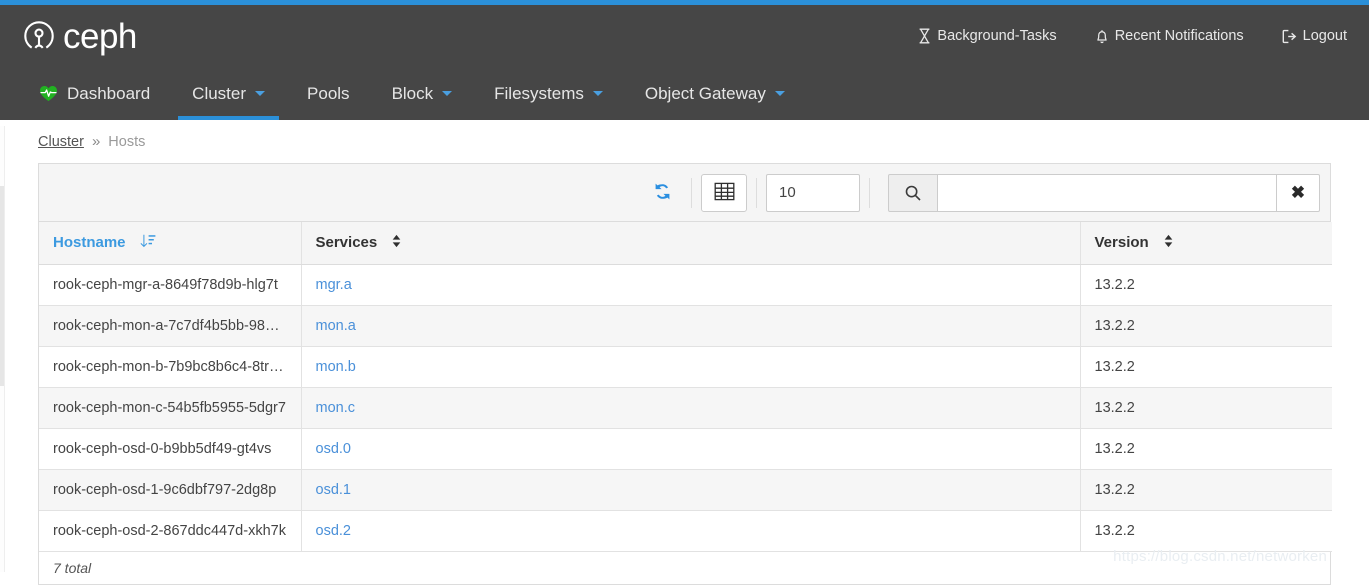 The width and height of the screenshot is (1369, 585). What do you see at coordinates (1289, 36) in the screenshot?
I see `sign-out-icon` at bounding box center [1289, 36].